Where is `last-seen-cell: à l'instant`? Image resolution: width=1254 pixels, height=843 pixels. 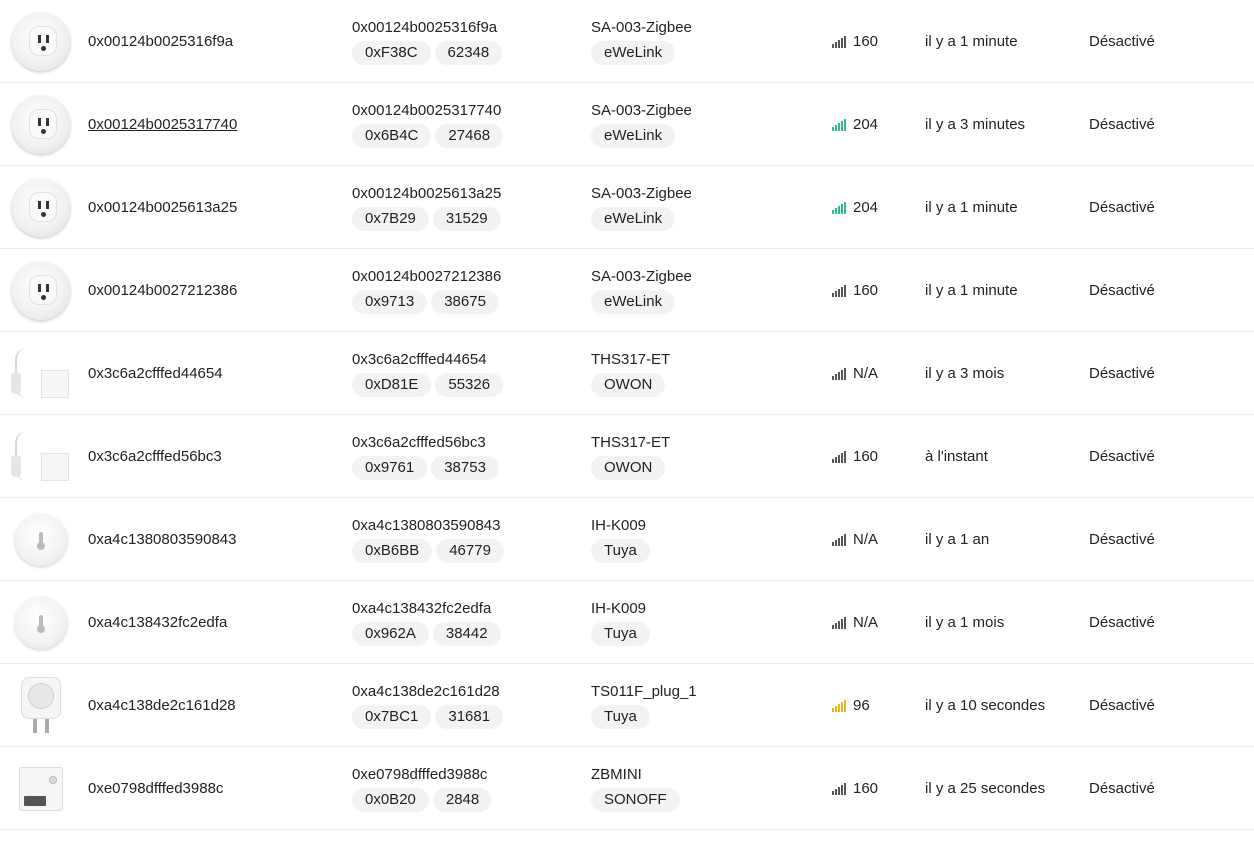
last-seen-cell: à l'instant is located at coordinates (1000, 456).